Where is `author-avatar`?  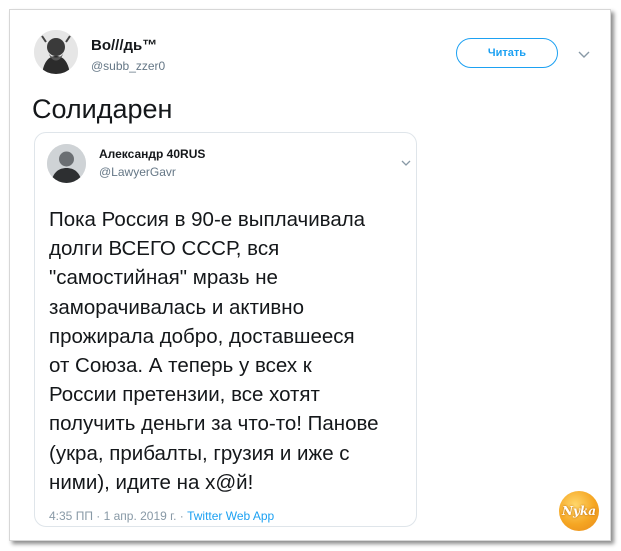
author-avatar is located at coordinates (56, 52).